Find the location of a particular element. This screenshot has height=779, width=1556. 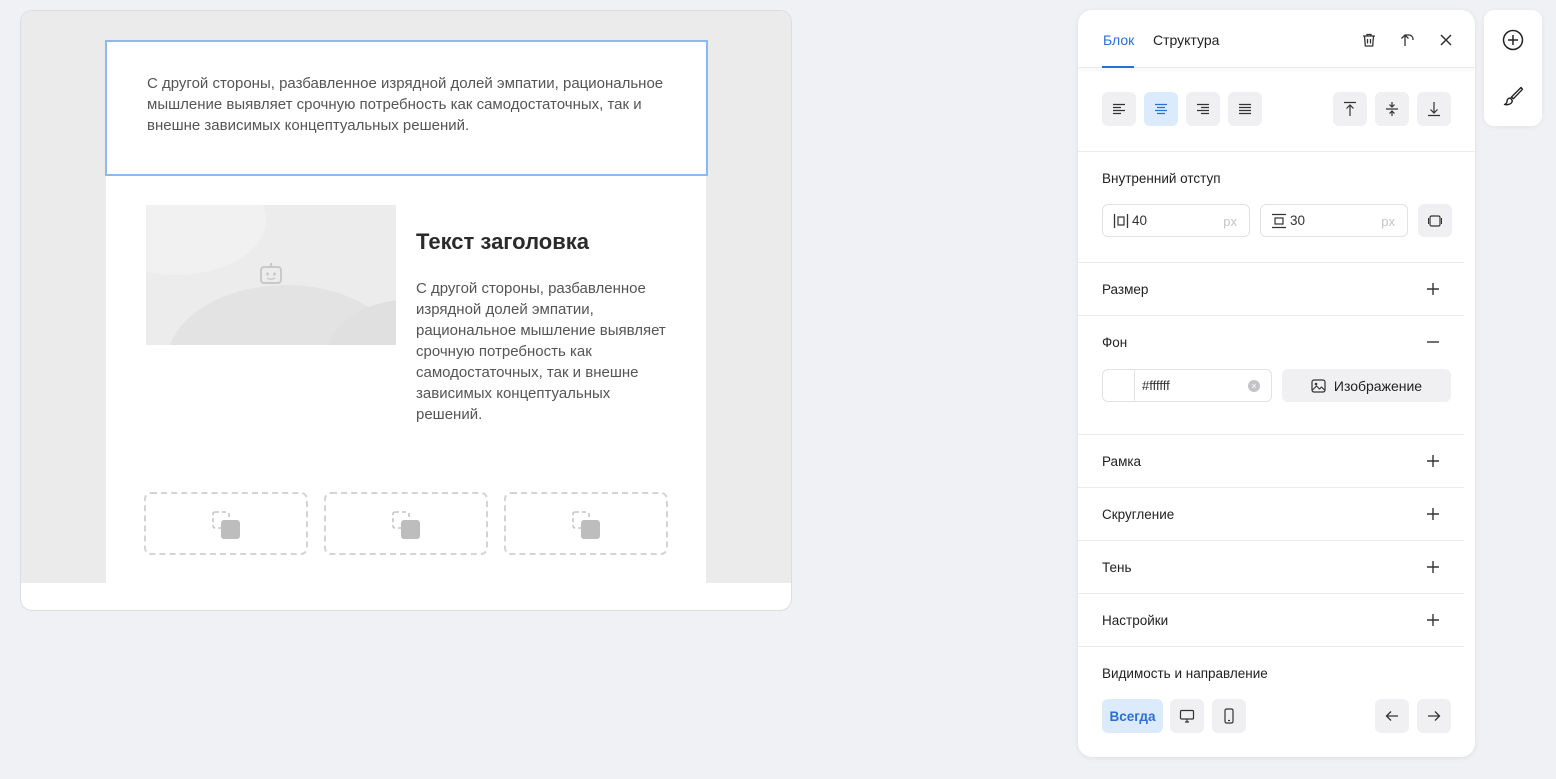

visibility-desktop-button is located at coordinates (1187, 716).